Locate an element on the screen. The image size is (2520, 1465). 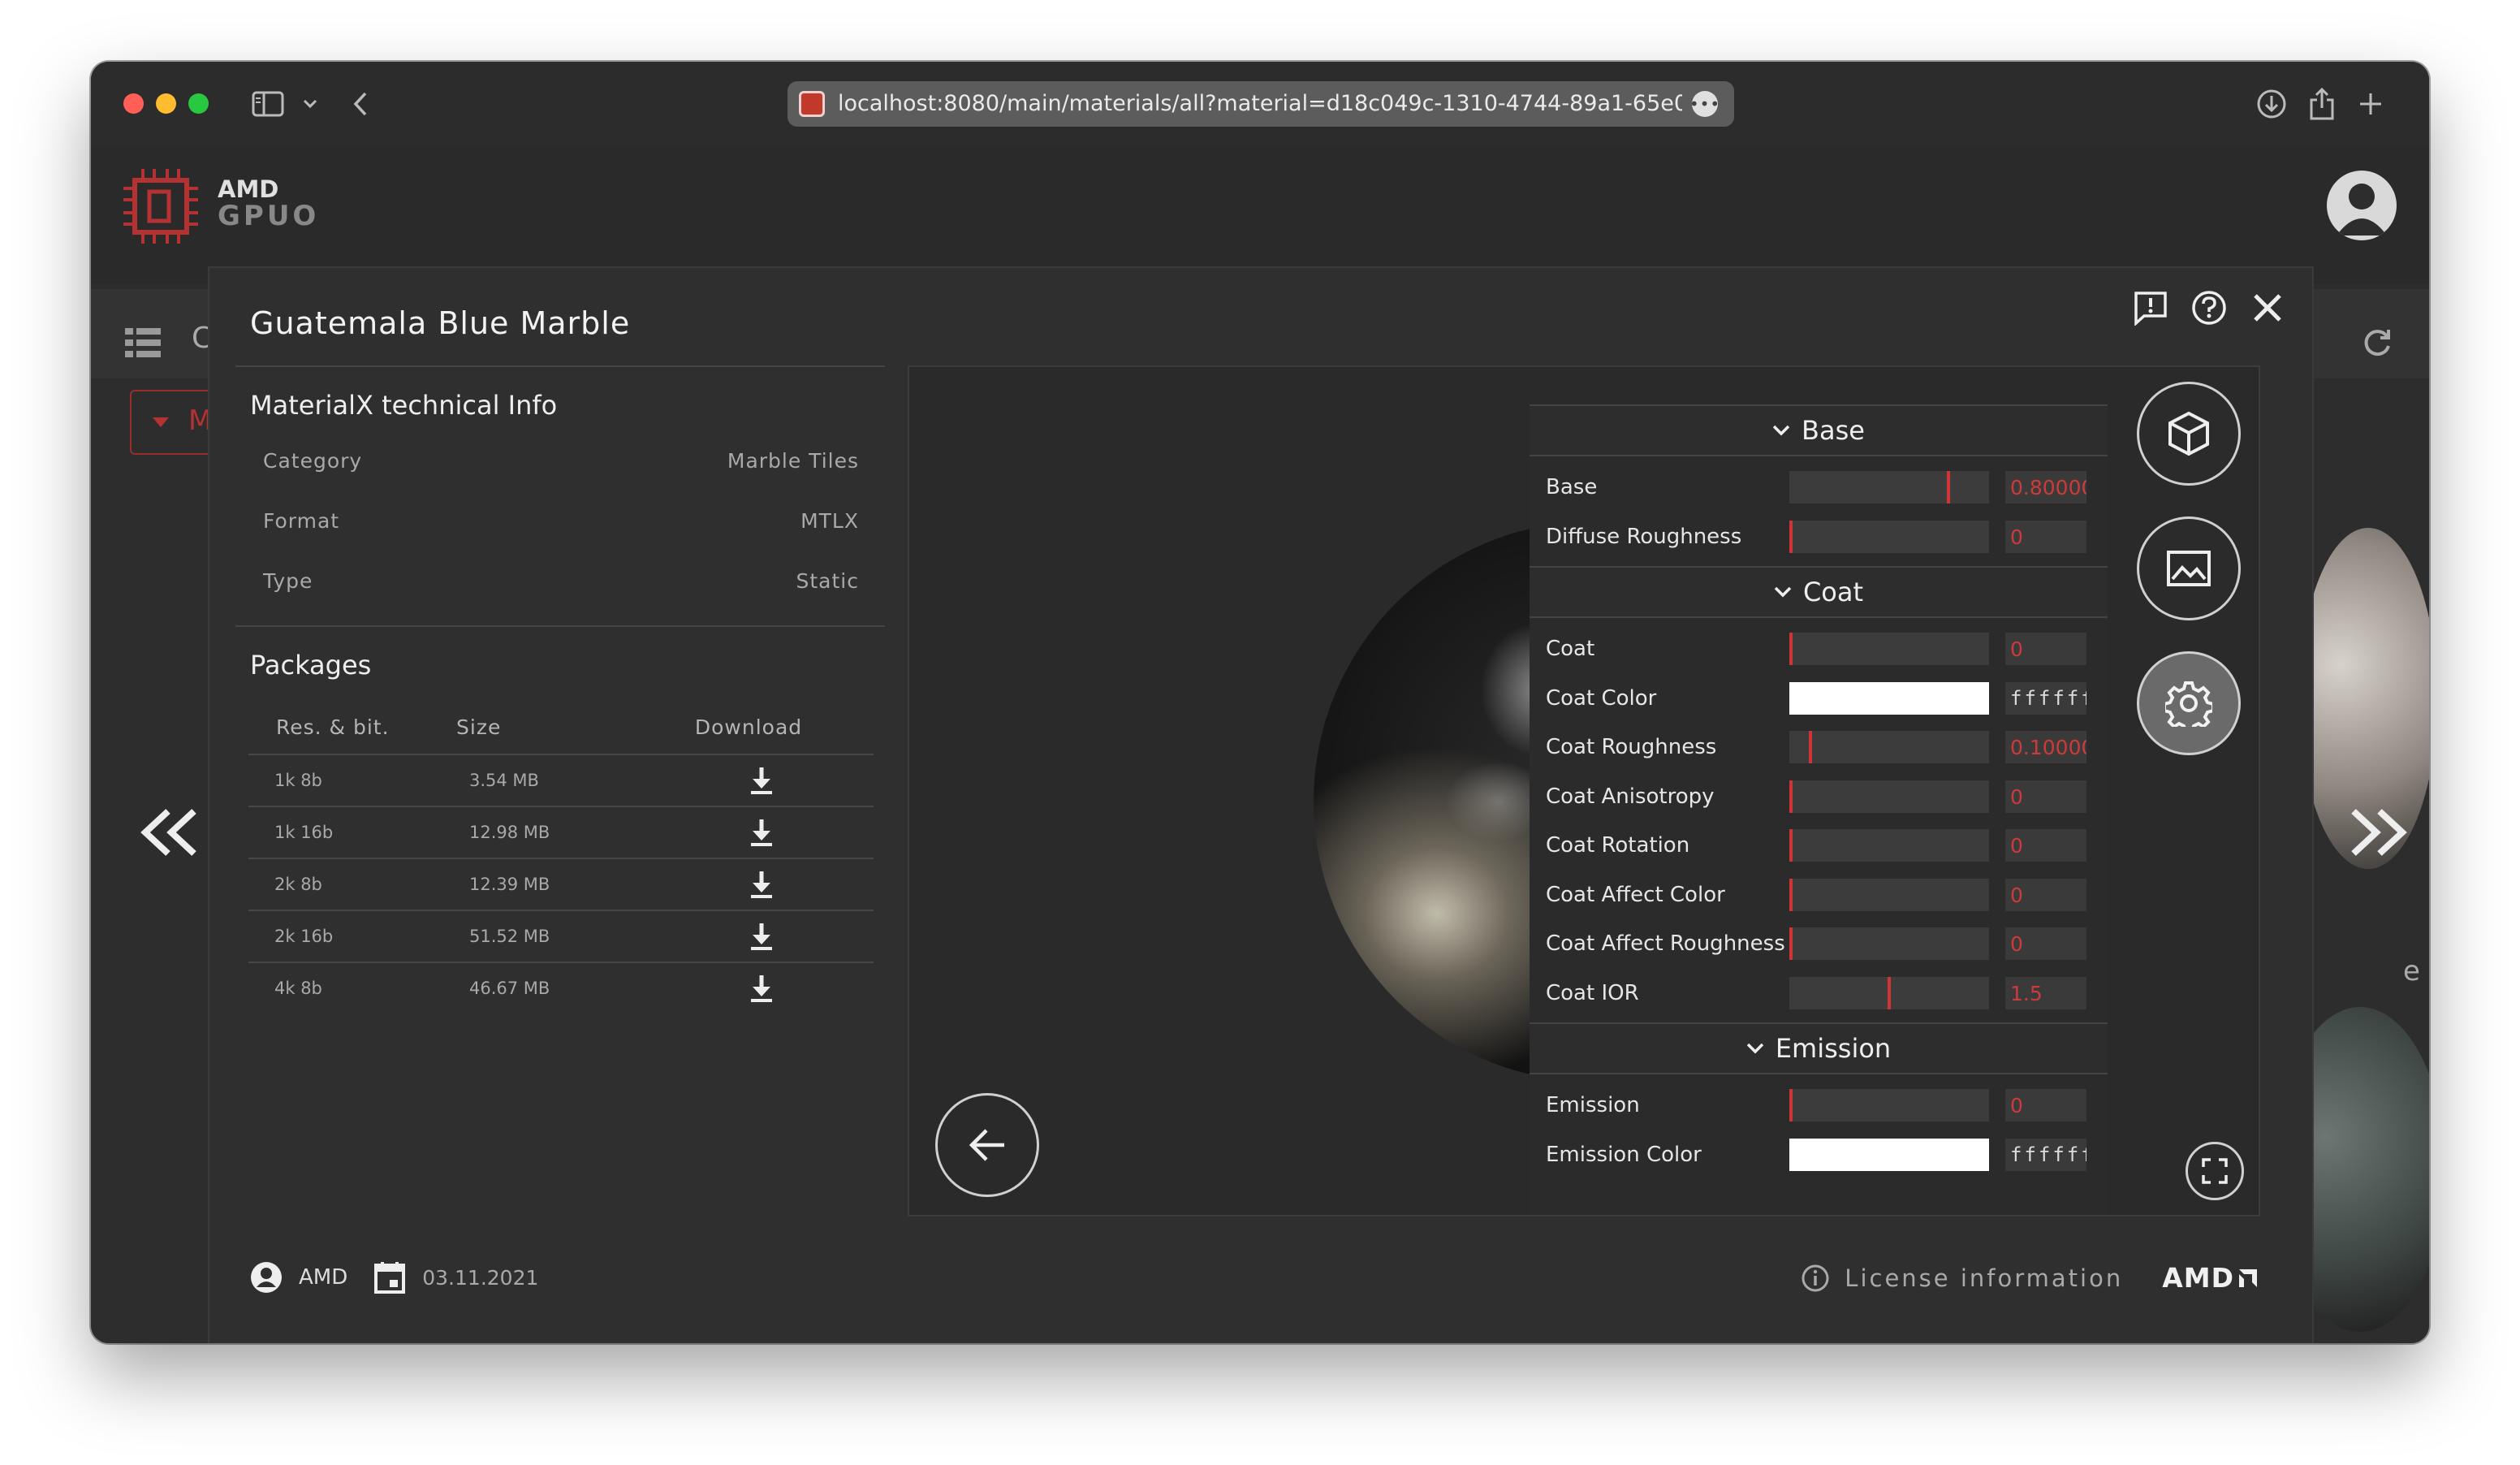
property-label: Emission is located at coordinates (1593, 1105).